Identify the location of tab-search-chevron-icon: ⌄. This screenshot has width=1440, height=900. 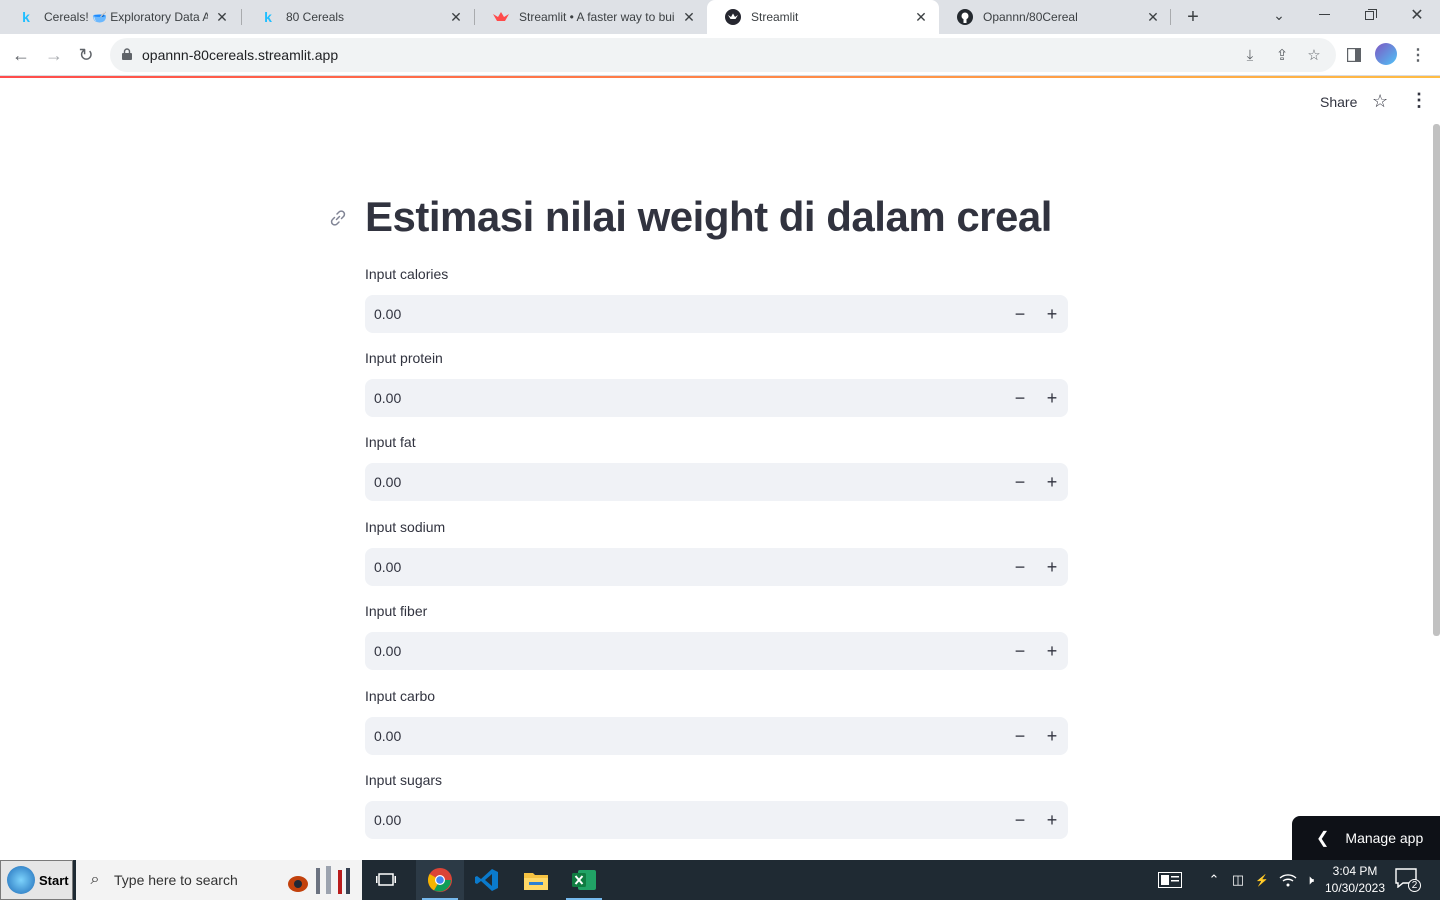
(1279, 15).